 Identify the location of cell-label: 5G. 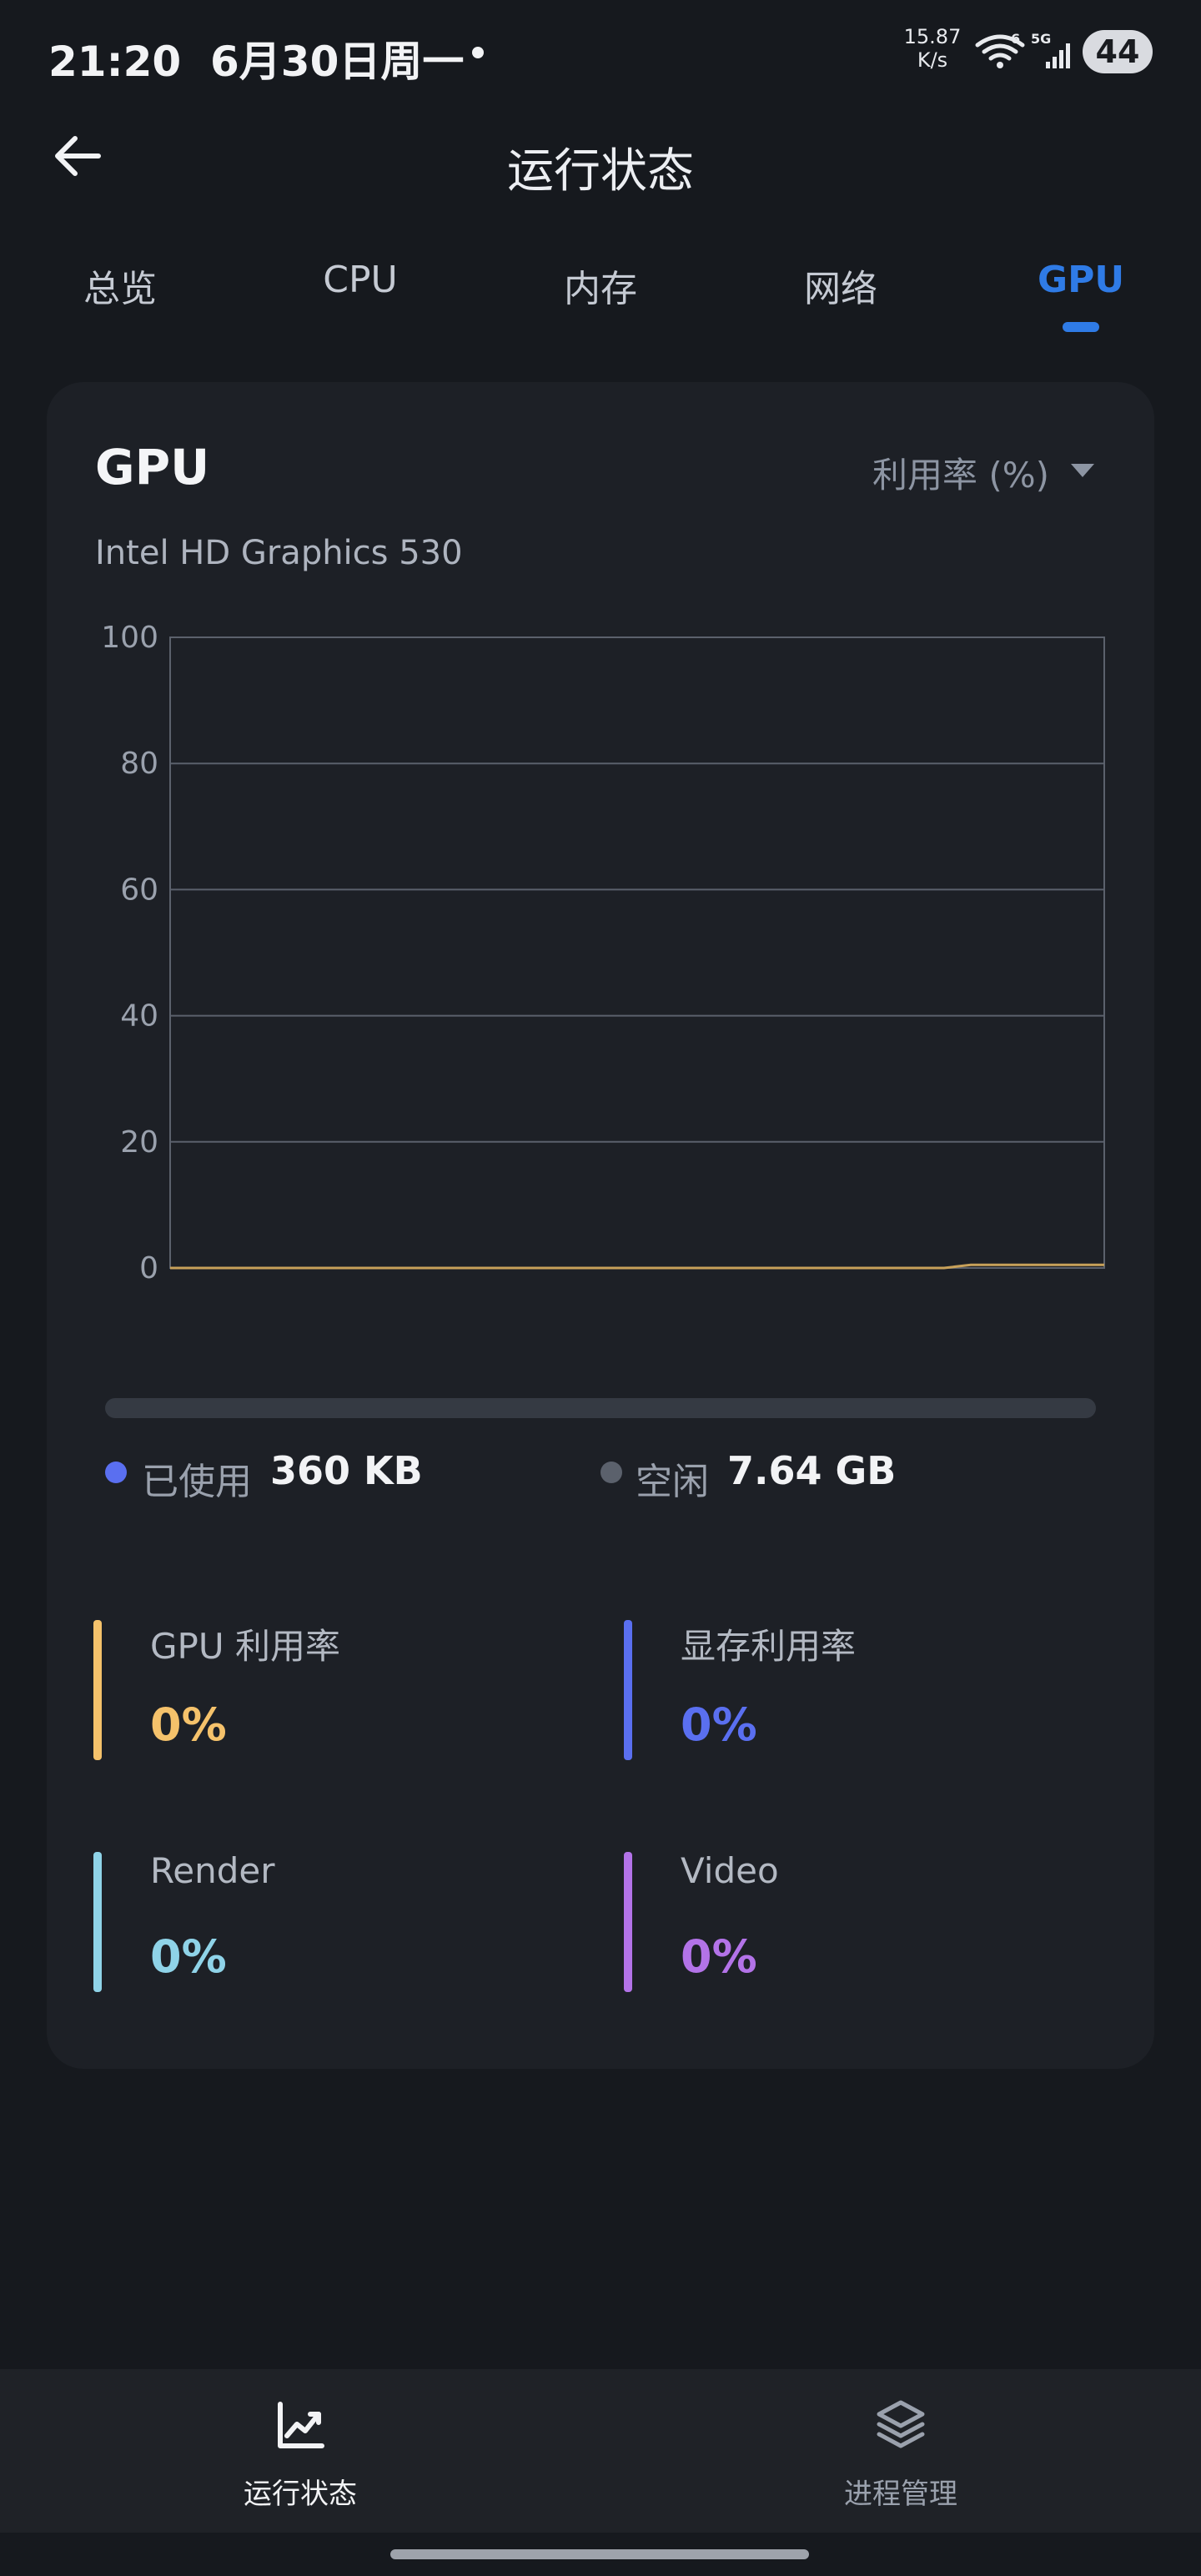
(1041, 39).